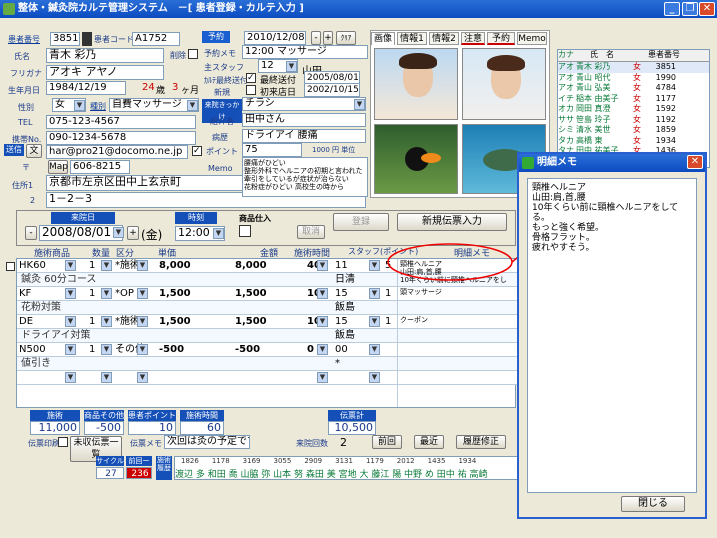  I want to click on stock-icon, so click(245, 231).